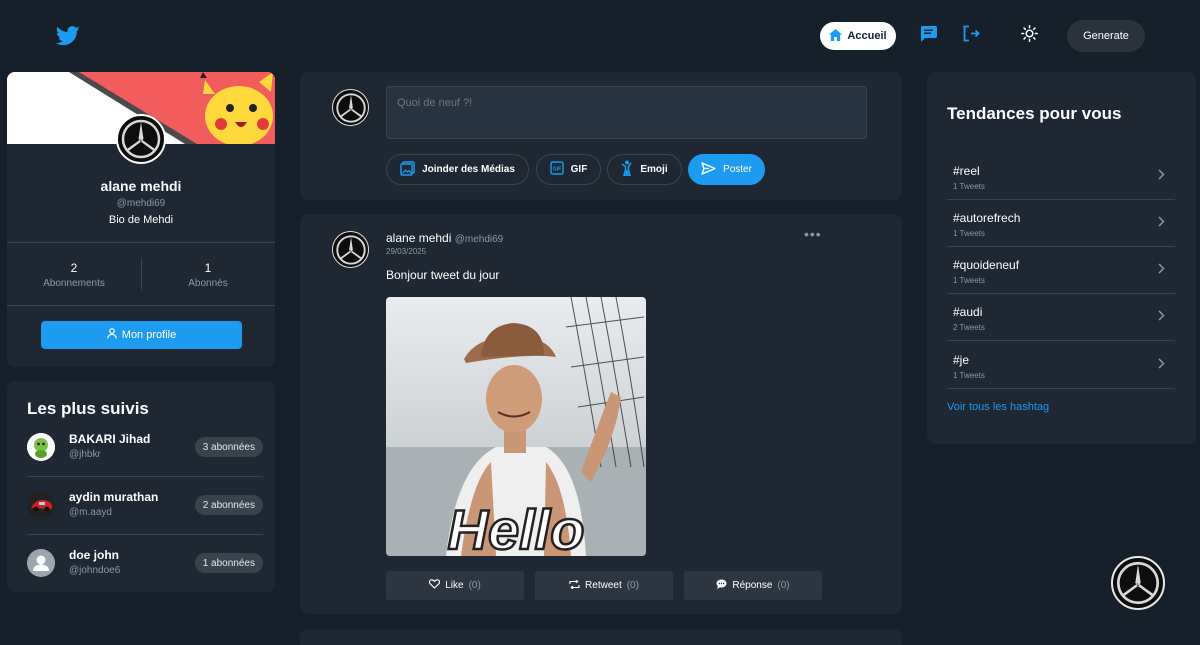 The image size is (1200, 645). What do you see at coordinates (1061, 270) in the screenshot?
I see `trend-item: #quoideneuf 1 Tweets` at bounding box center [1061, 270].